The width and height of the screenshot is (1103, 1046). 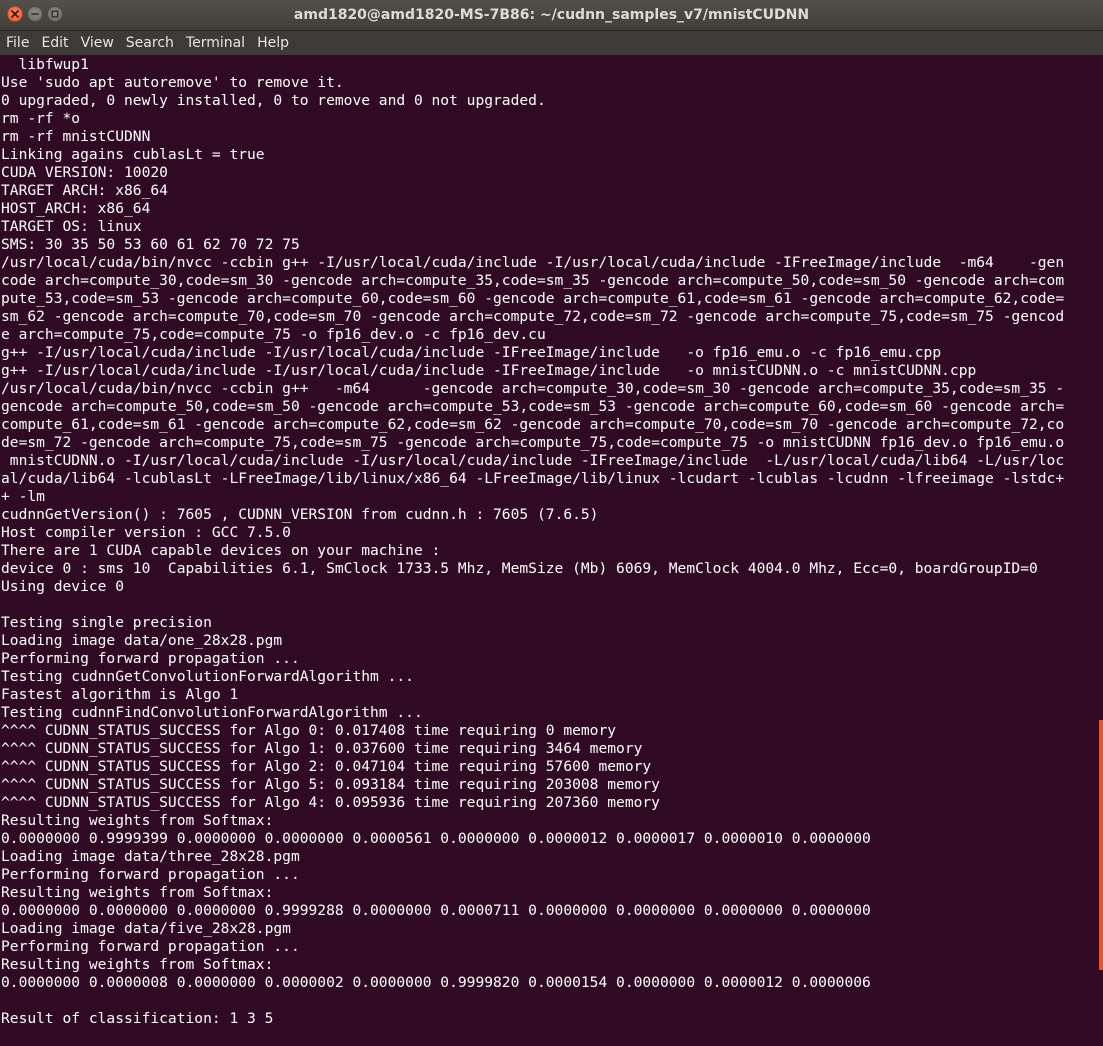 What do you see at coordinates (150, 43) in the screenshot?
I see `menu-search: Search` at bounding box center [150, 43].